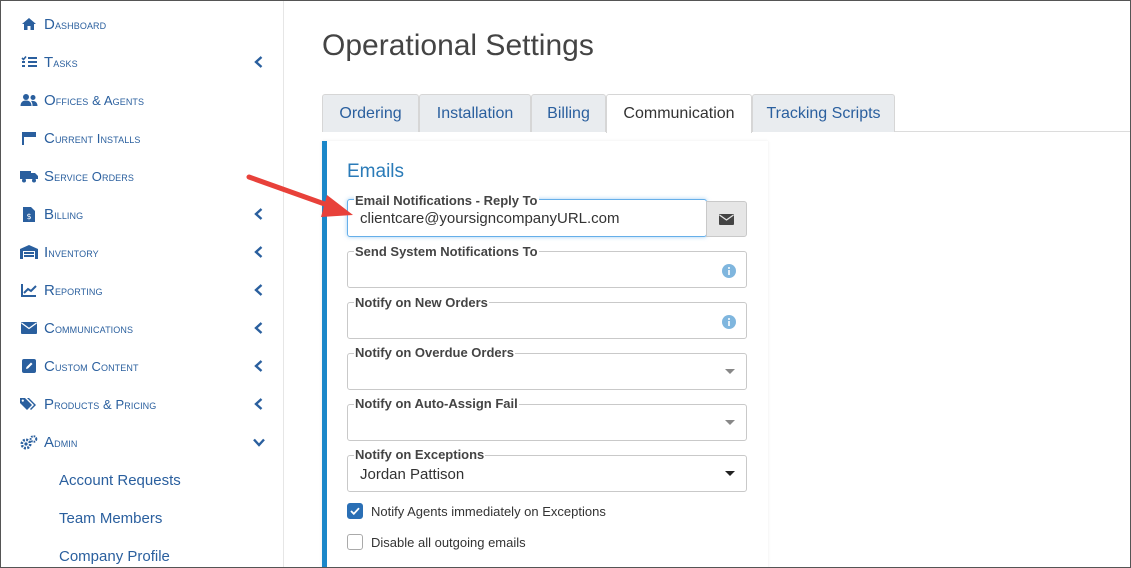 This screenshot has width=1131, height=568. I want to click on sidebar-item-label: Service Orders, so click(89, 176).